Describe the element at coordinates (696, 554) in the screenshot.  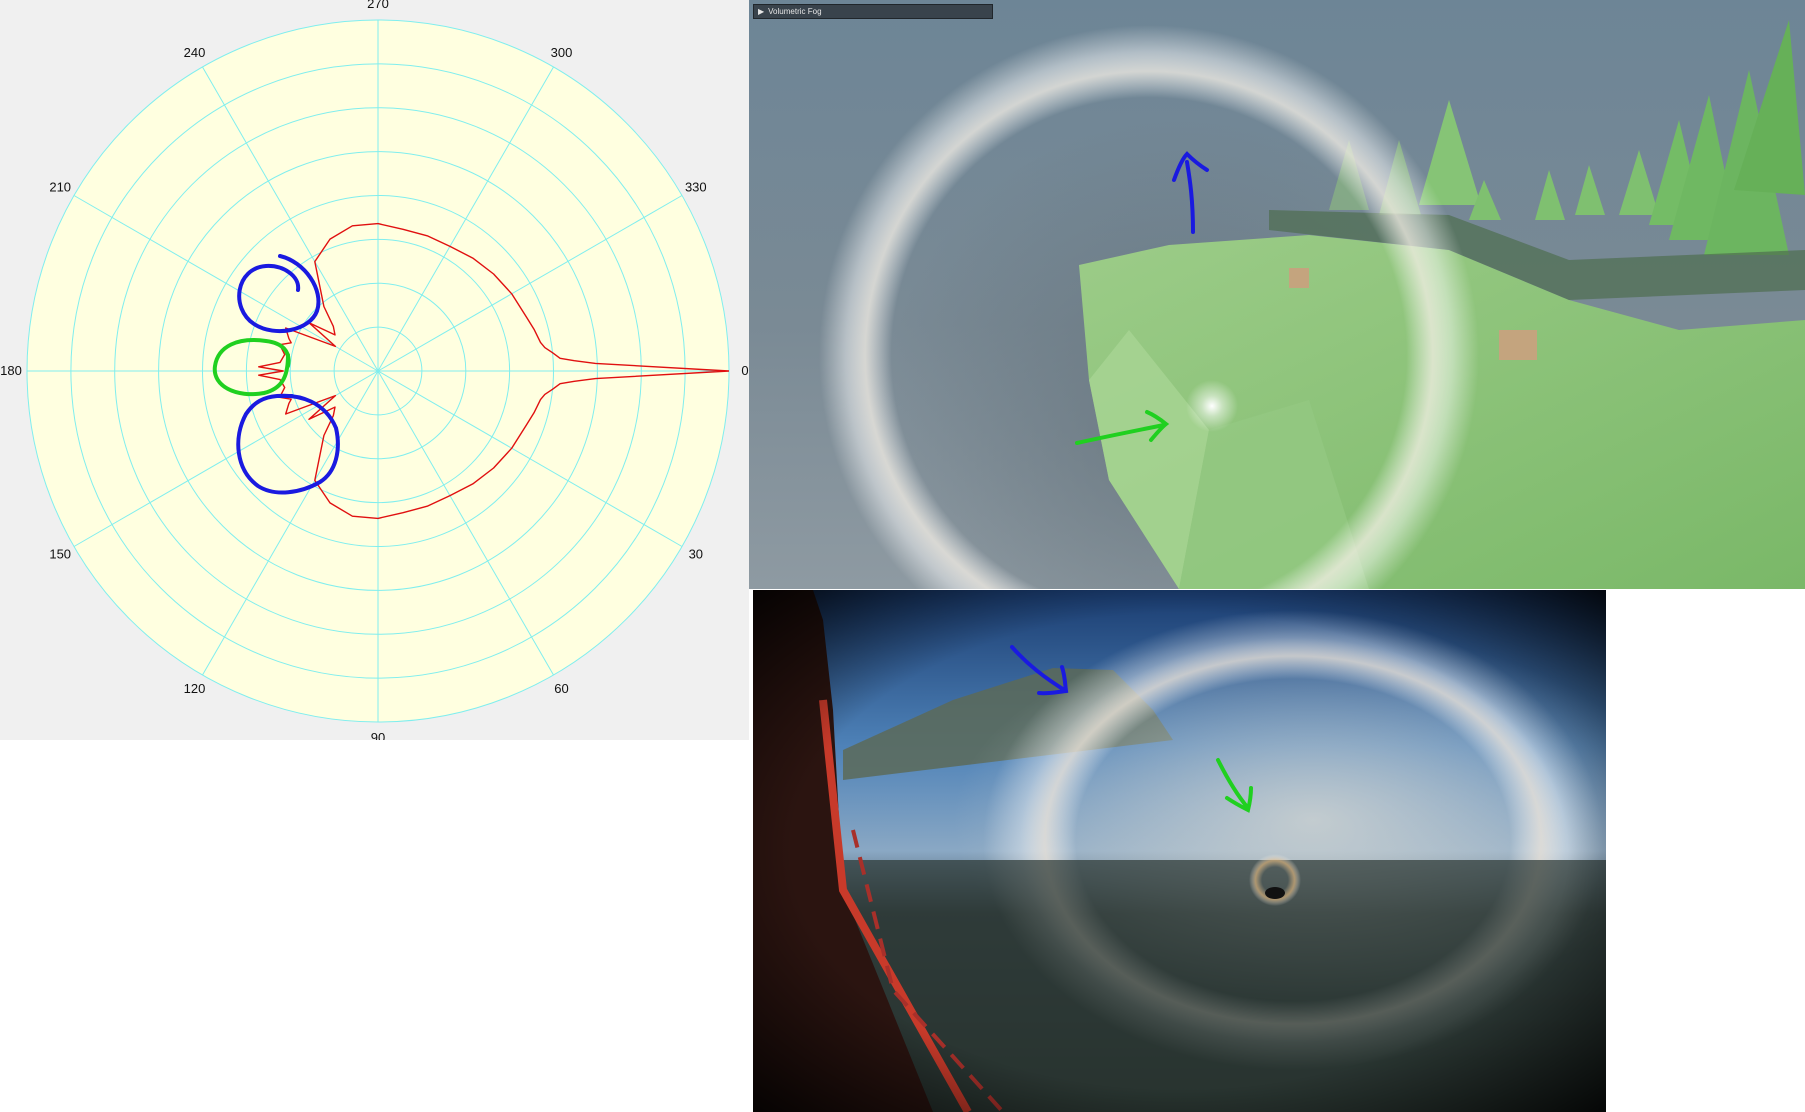
I see `angle-label-30: 30` at that location.